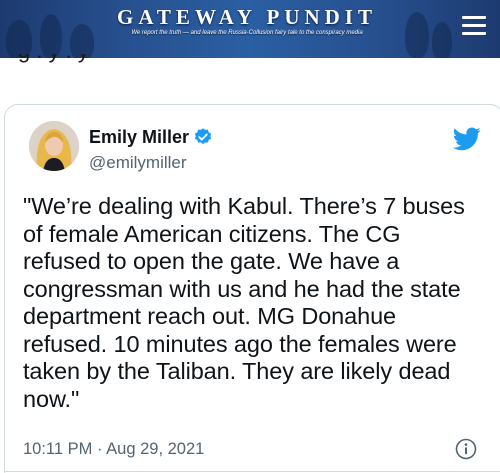 Image resolution: width=500 pixels, height=473 pixels. I want to click on avatar, so click(54, 146).